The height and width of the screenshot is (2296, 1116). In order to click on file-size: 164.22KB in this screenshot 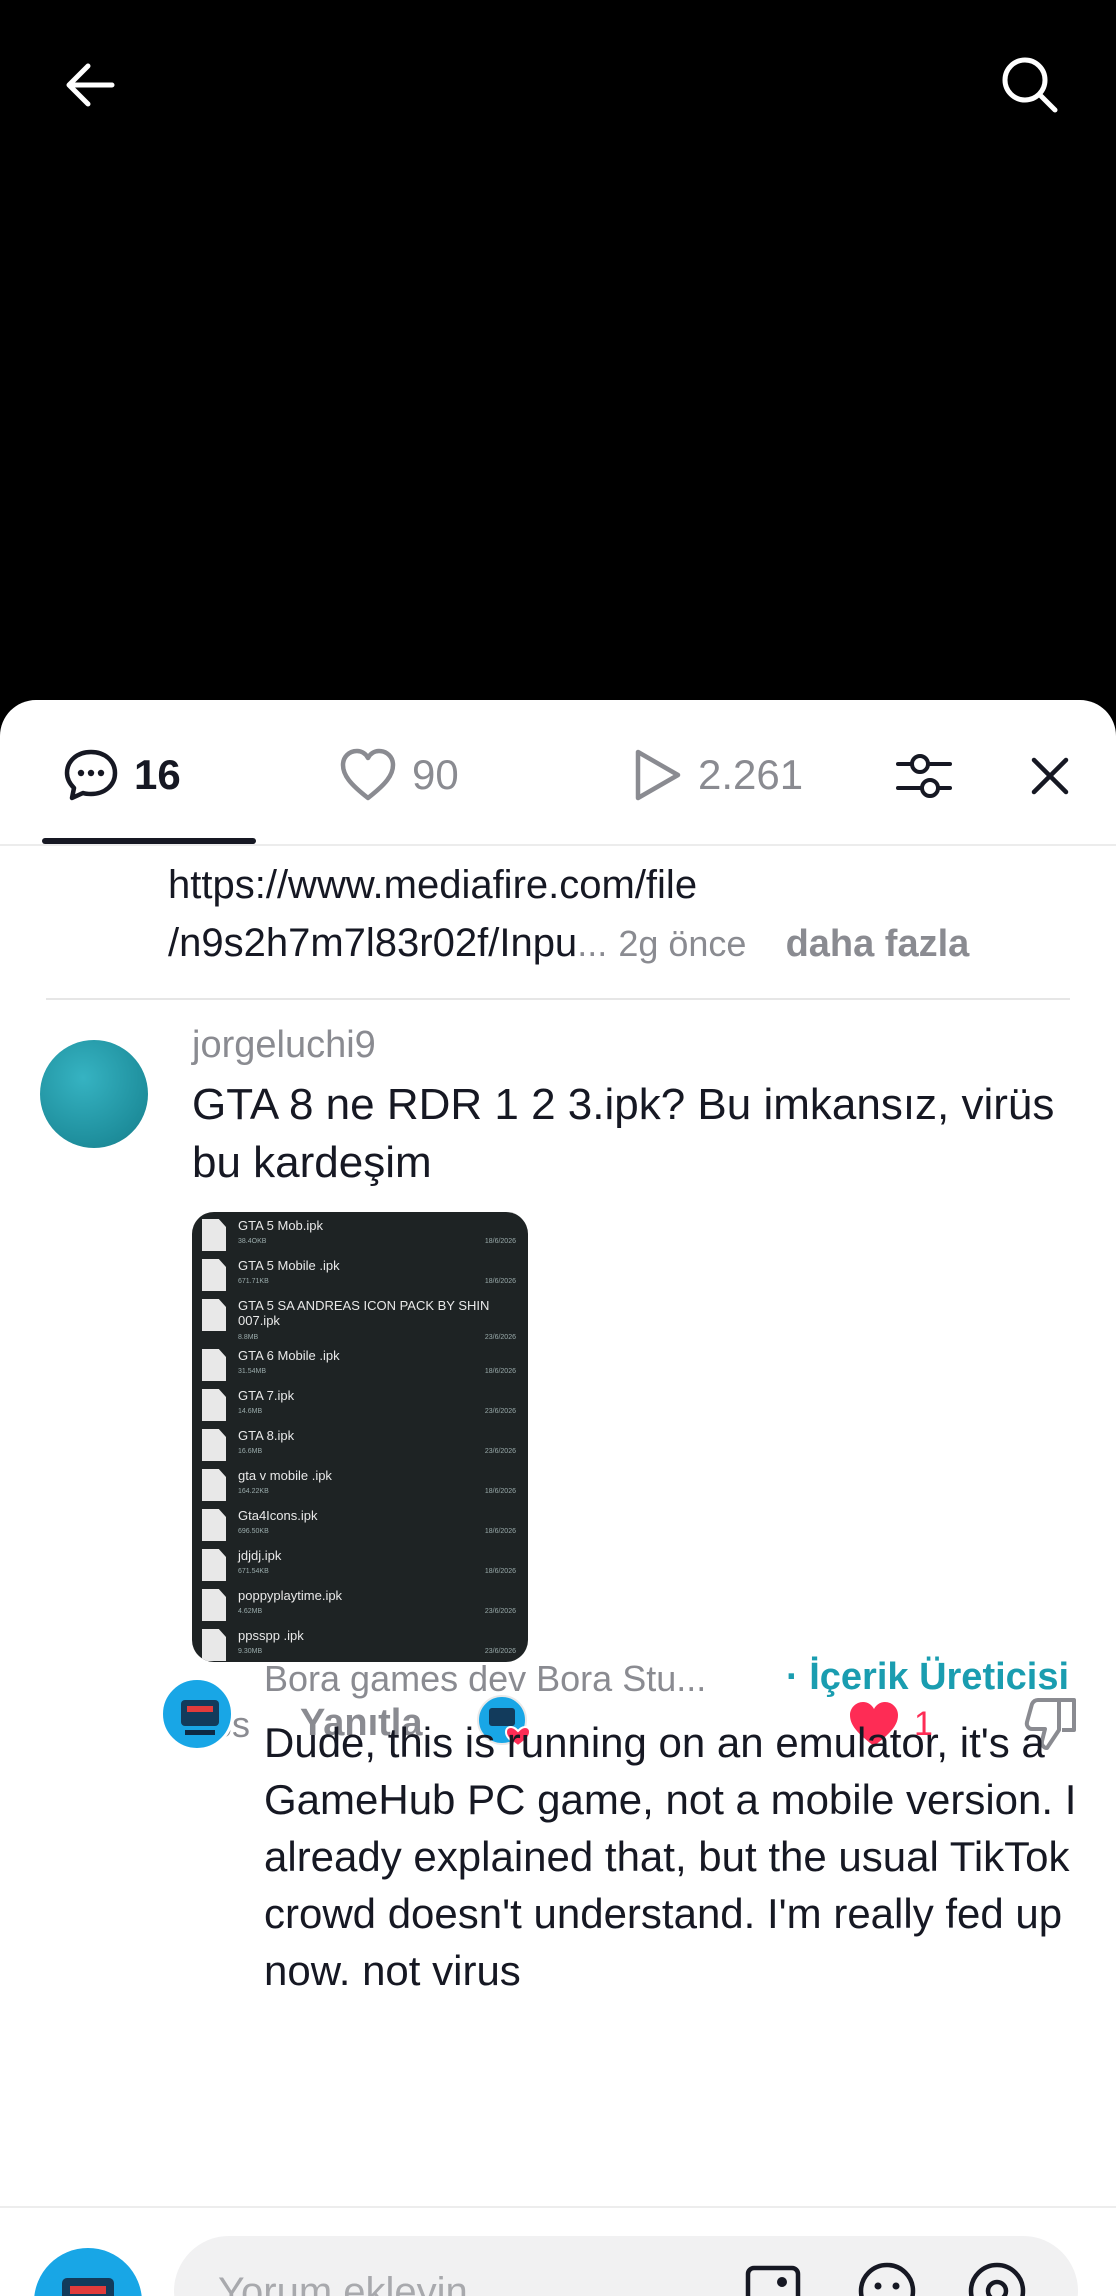, I will do `click(253, 1491)`.